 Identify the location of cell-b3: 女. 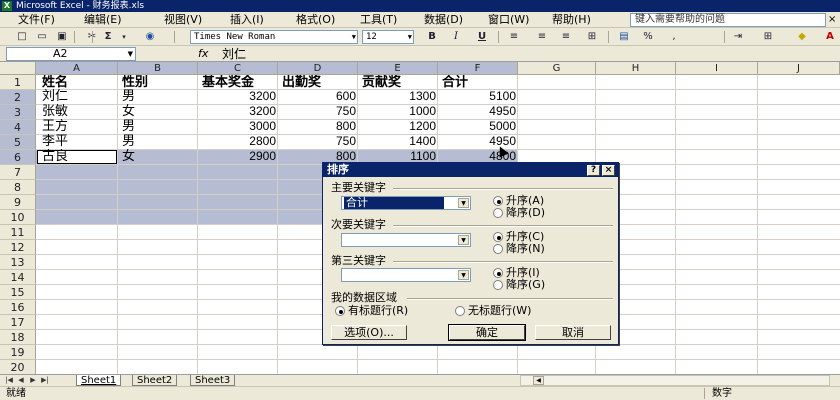
(159, 111).